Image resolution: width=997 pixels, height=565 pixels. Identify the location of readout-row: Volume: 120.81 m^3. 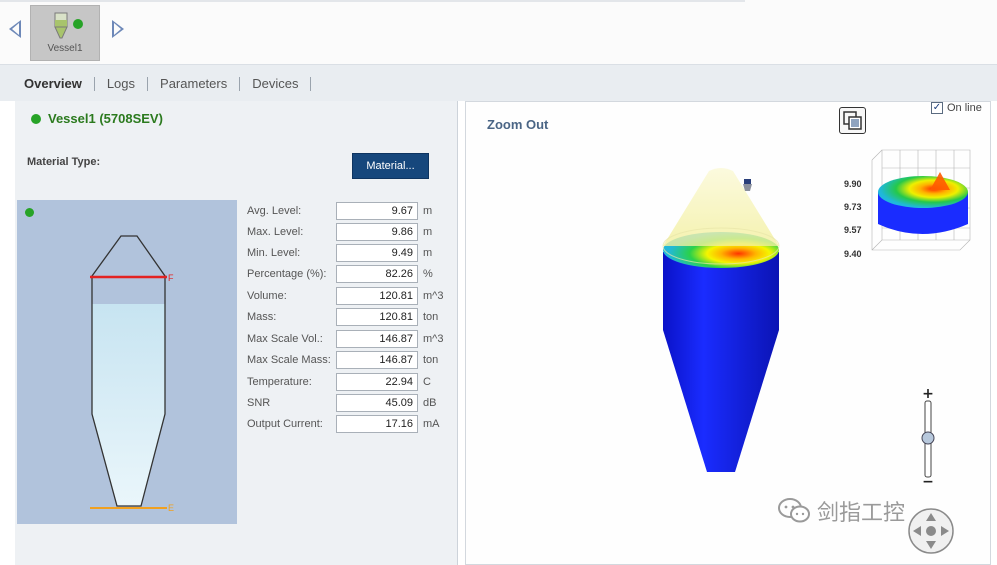
(345, 296).